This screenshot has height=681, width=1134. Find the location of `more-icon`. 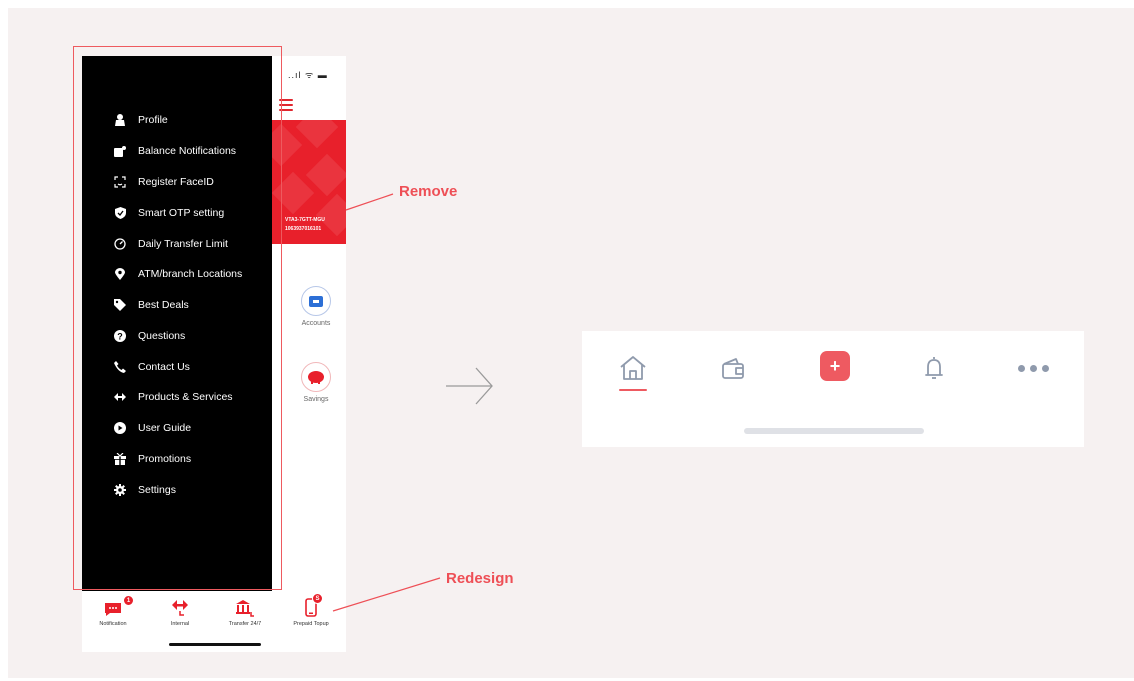

more-icon is located at coordinates (1033, 368).